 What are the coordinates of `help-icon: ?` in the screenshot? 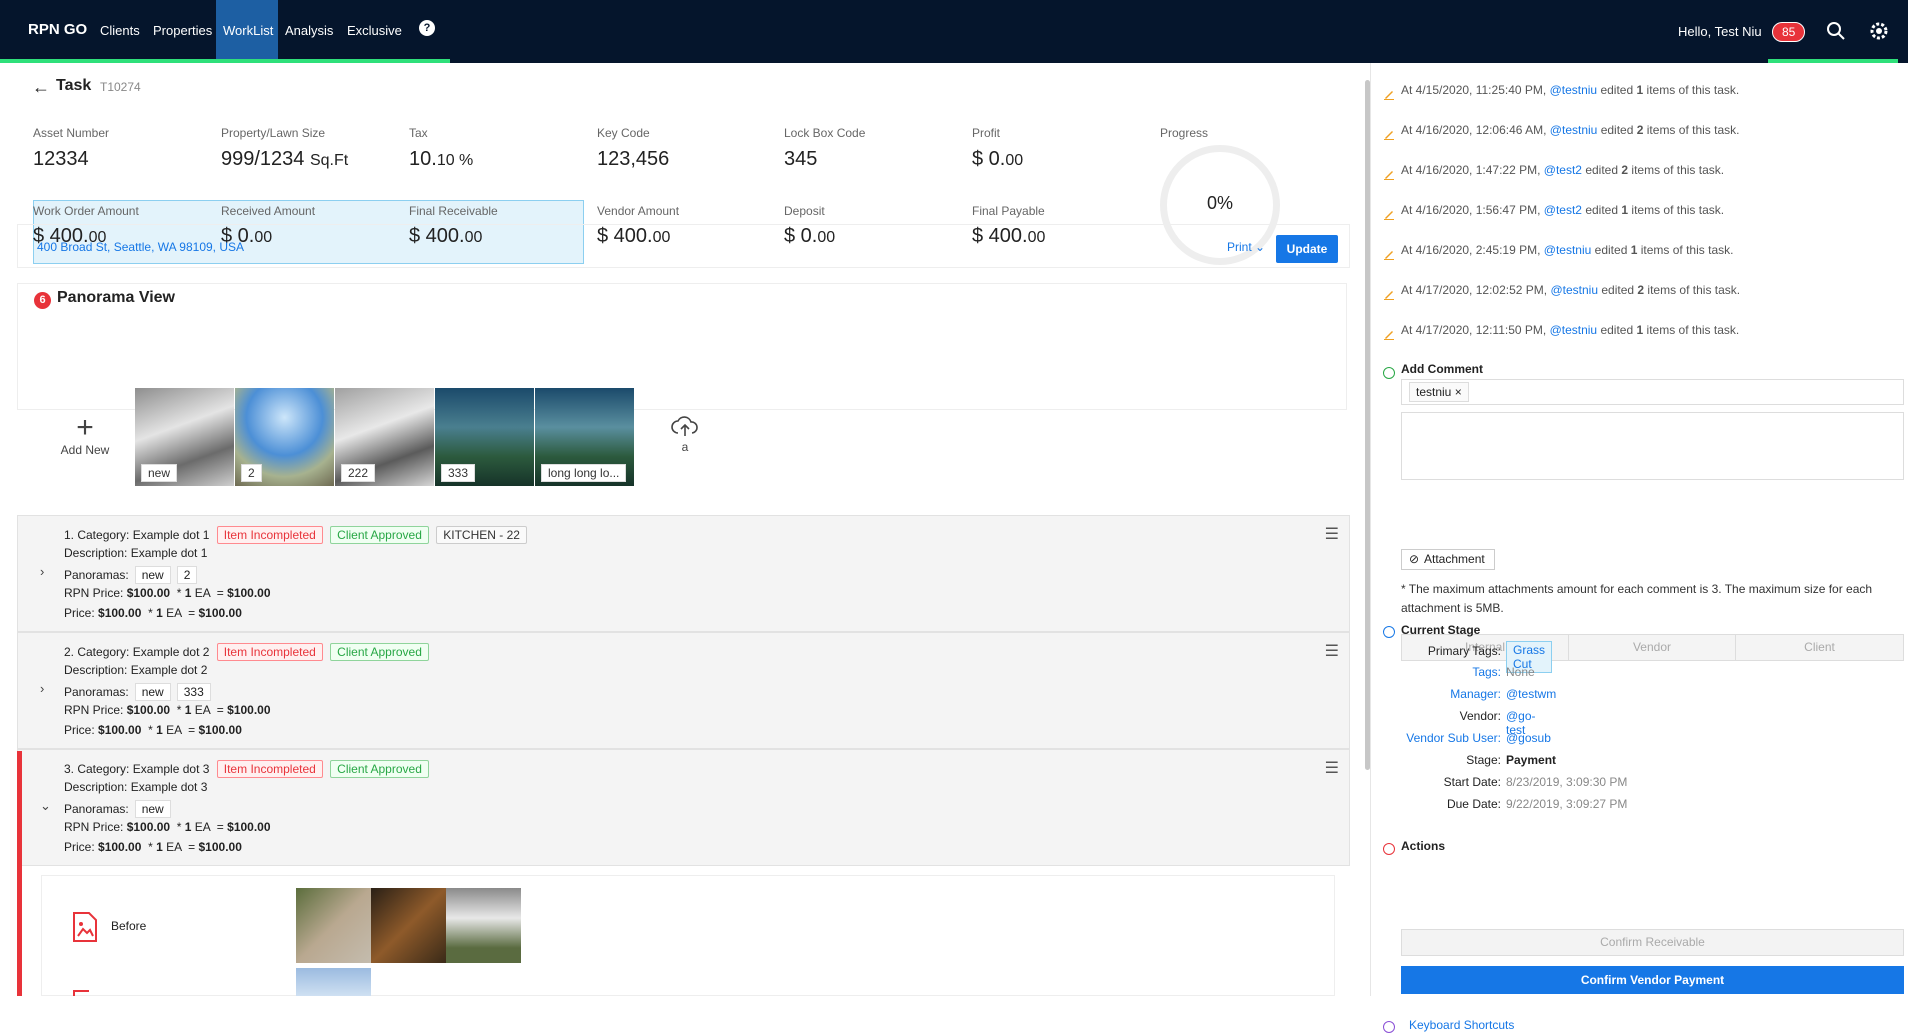 It's located at (427, 28).